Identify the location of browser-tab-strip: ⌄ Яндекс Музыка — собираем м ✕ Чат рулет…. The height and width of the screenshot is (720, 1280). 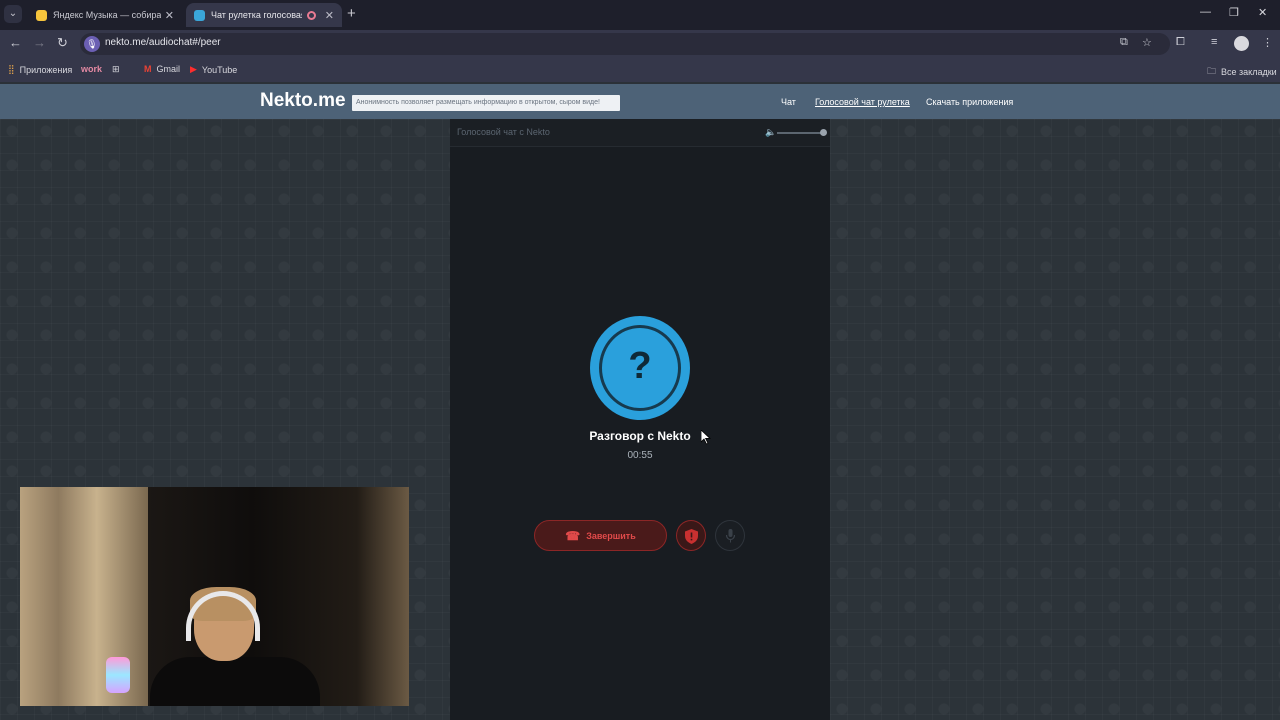
(640, 15).